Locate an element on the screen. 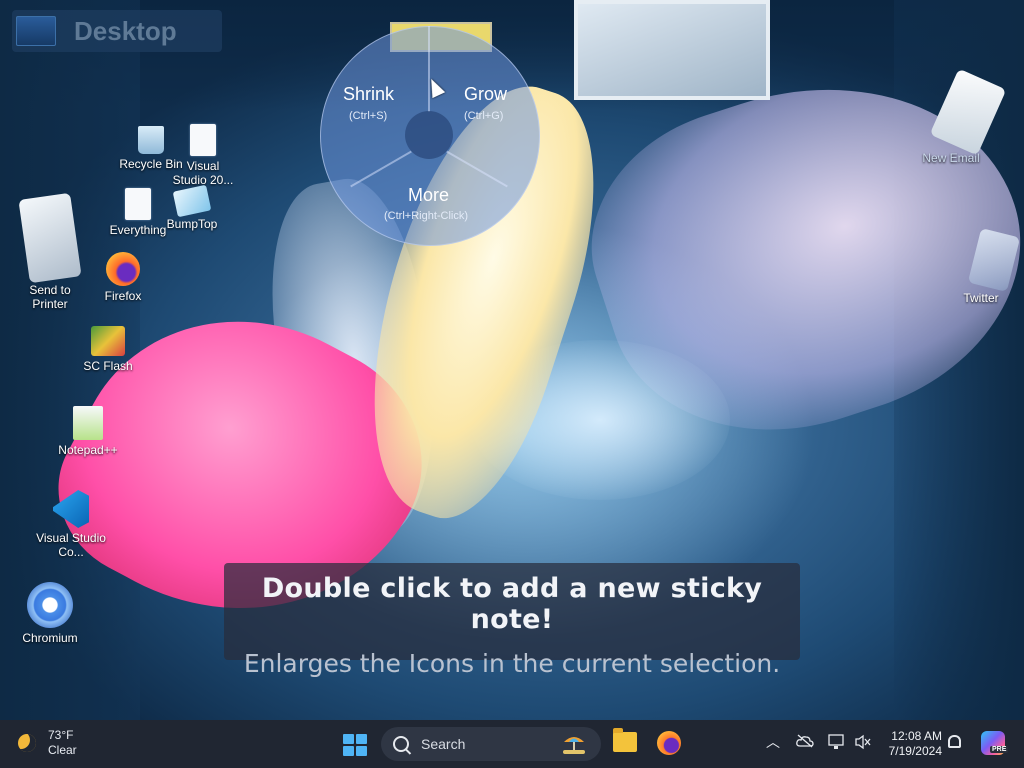 The height and width of the screenshot is (768, 1024). recycle-bin-icon is located at coordinates (151, 140).